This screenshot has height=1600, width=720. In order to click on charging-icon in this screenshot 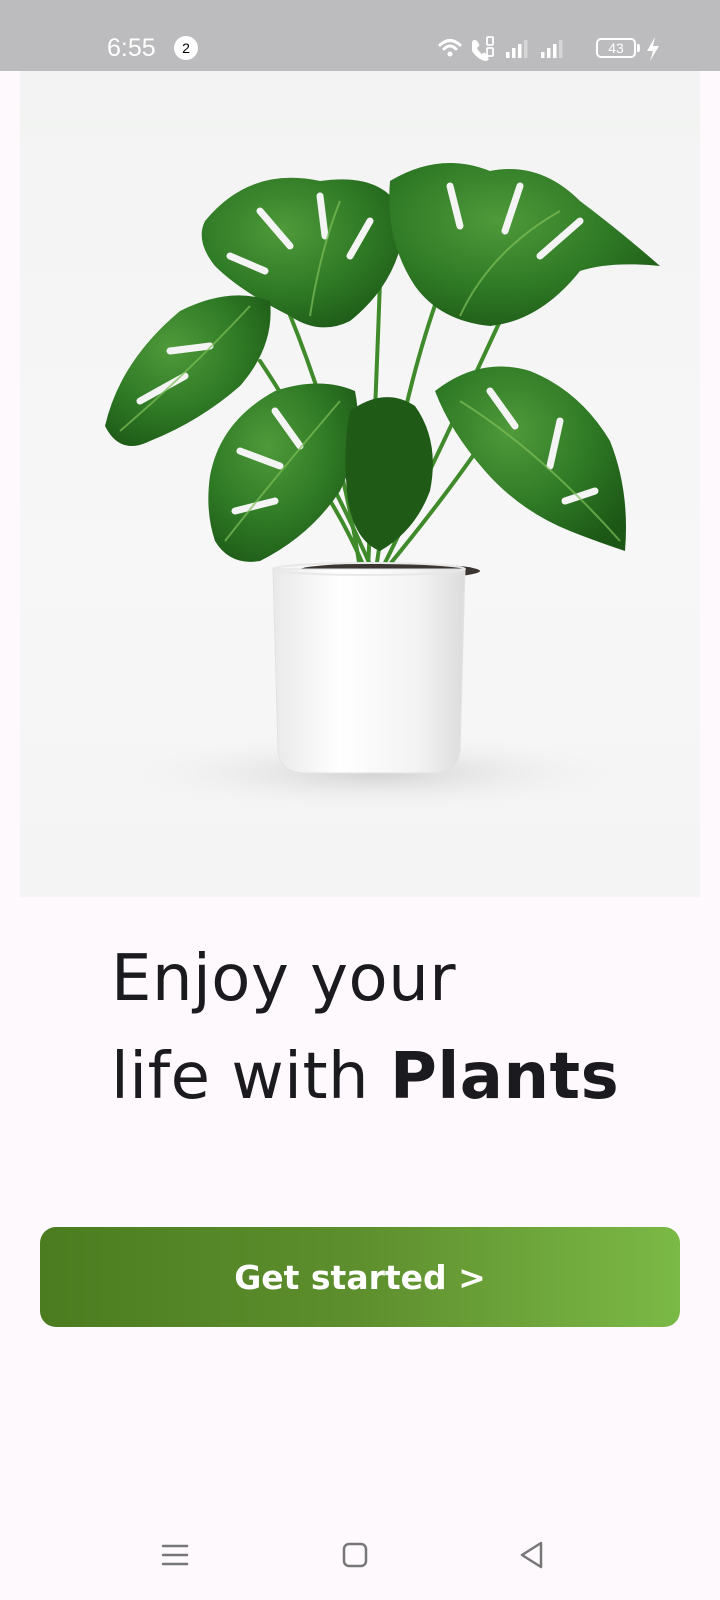, I will do `click(653, 49)`.